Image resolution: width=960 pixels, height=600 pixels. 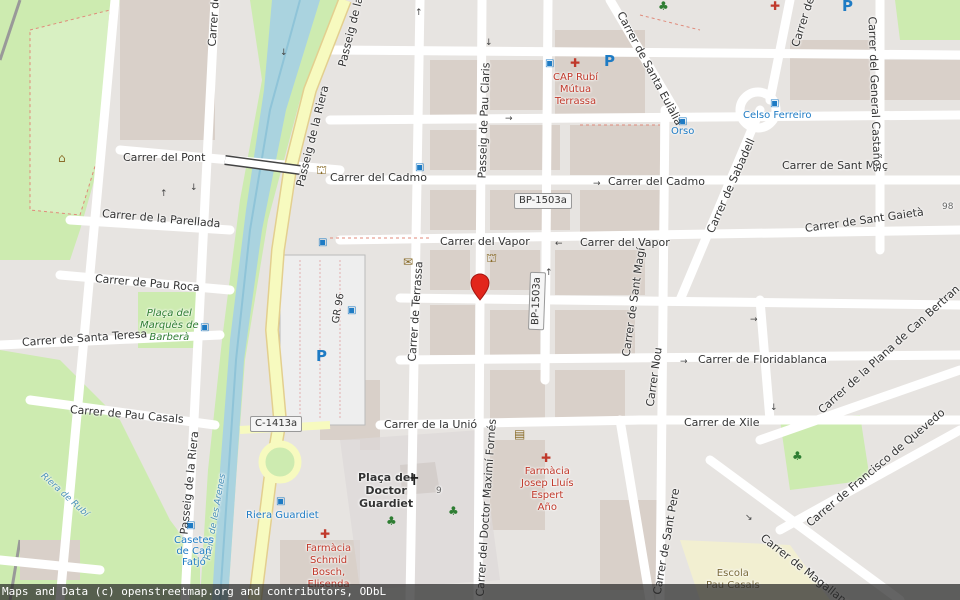 I want to click on bank-icon: ▤, so click(x=519, y=434).